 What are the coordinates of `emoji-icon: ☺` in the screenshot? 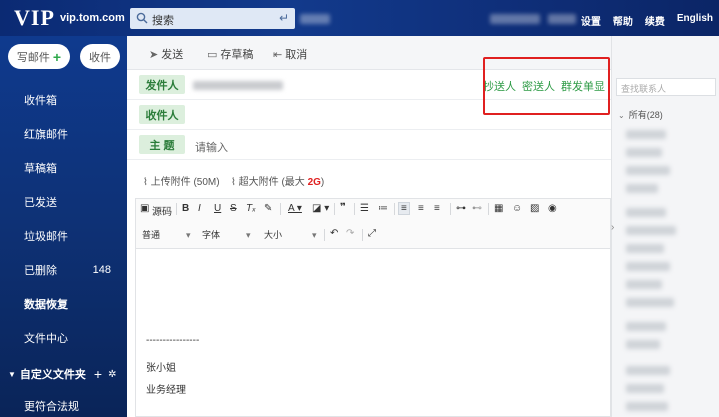 It's located at (517, 208).